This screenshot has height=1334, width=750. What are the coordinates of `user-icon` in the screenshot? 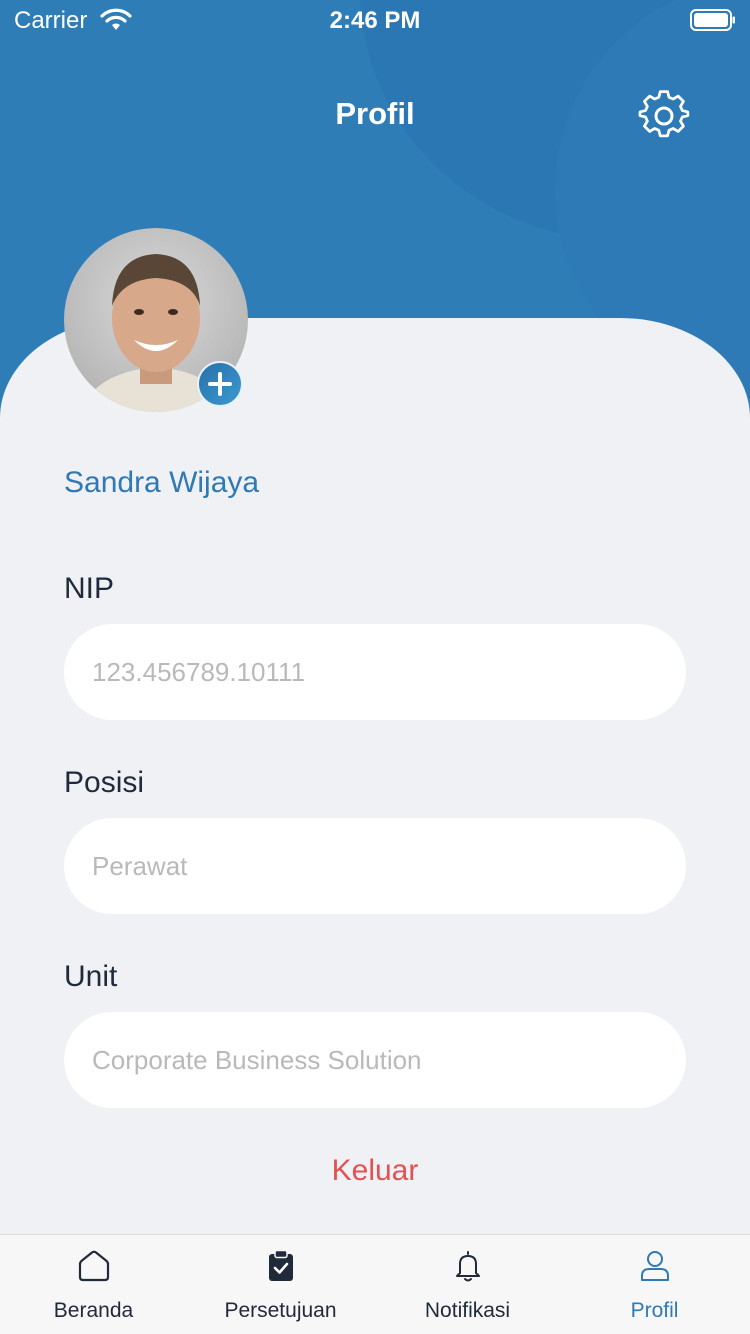 It's located at (655, 1266).